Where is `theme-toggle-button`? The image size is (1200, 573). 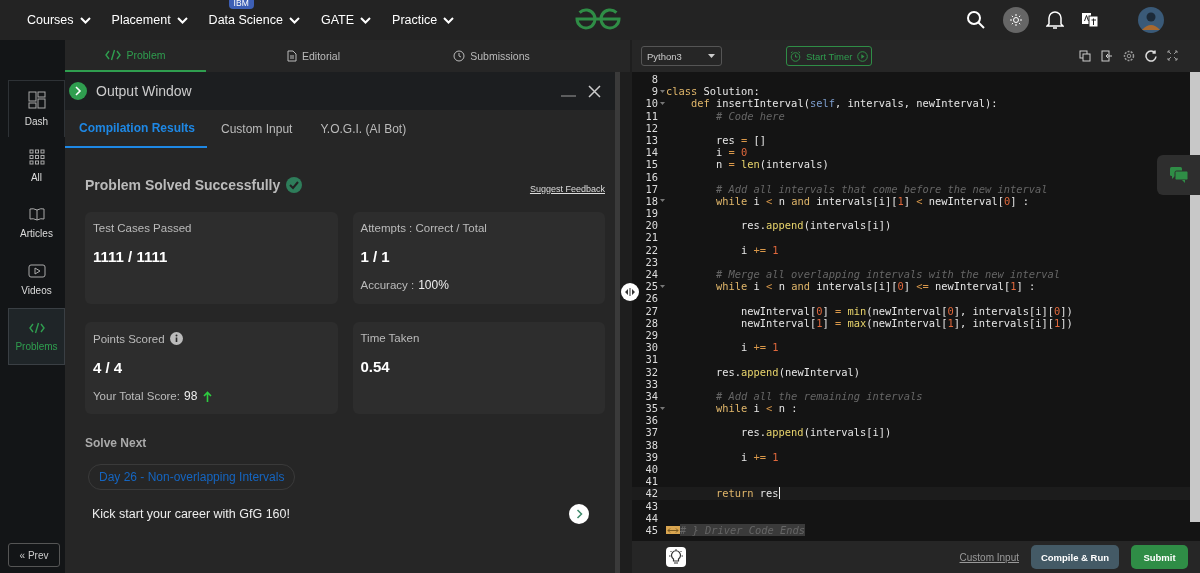
theme-toggle-button is located at coordinates (1016, 20).